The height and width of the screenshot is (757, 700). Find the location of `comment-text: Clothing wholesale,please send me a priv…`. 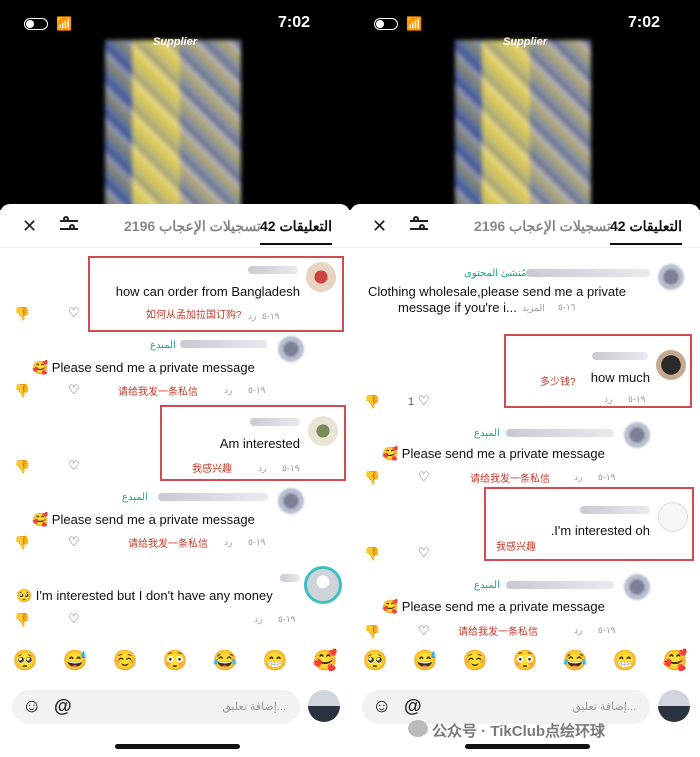

comment-text: Clothing wholesale,please send me a priv… is located at coordinates (497, 291).